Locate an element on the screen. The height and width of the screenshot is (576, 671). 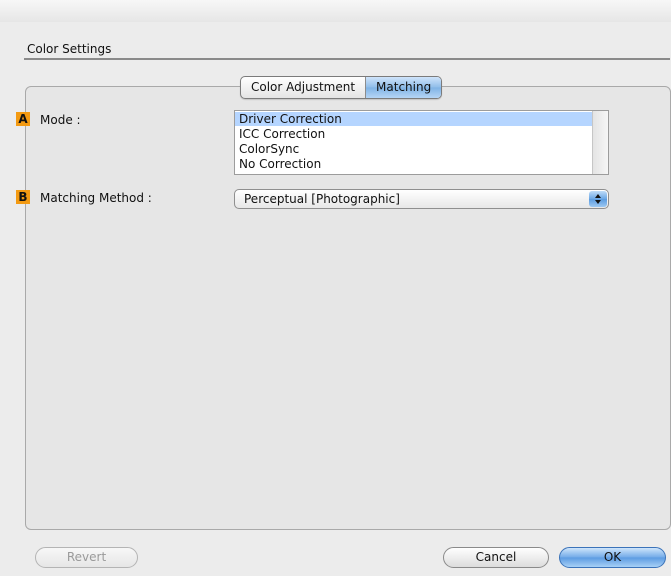
section-title: Color Settings is located at coordinates (69, 49).